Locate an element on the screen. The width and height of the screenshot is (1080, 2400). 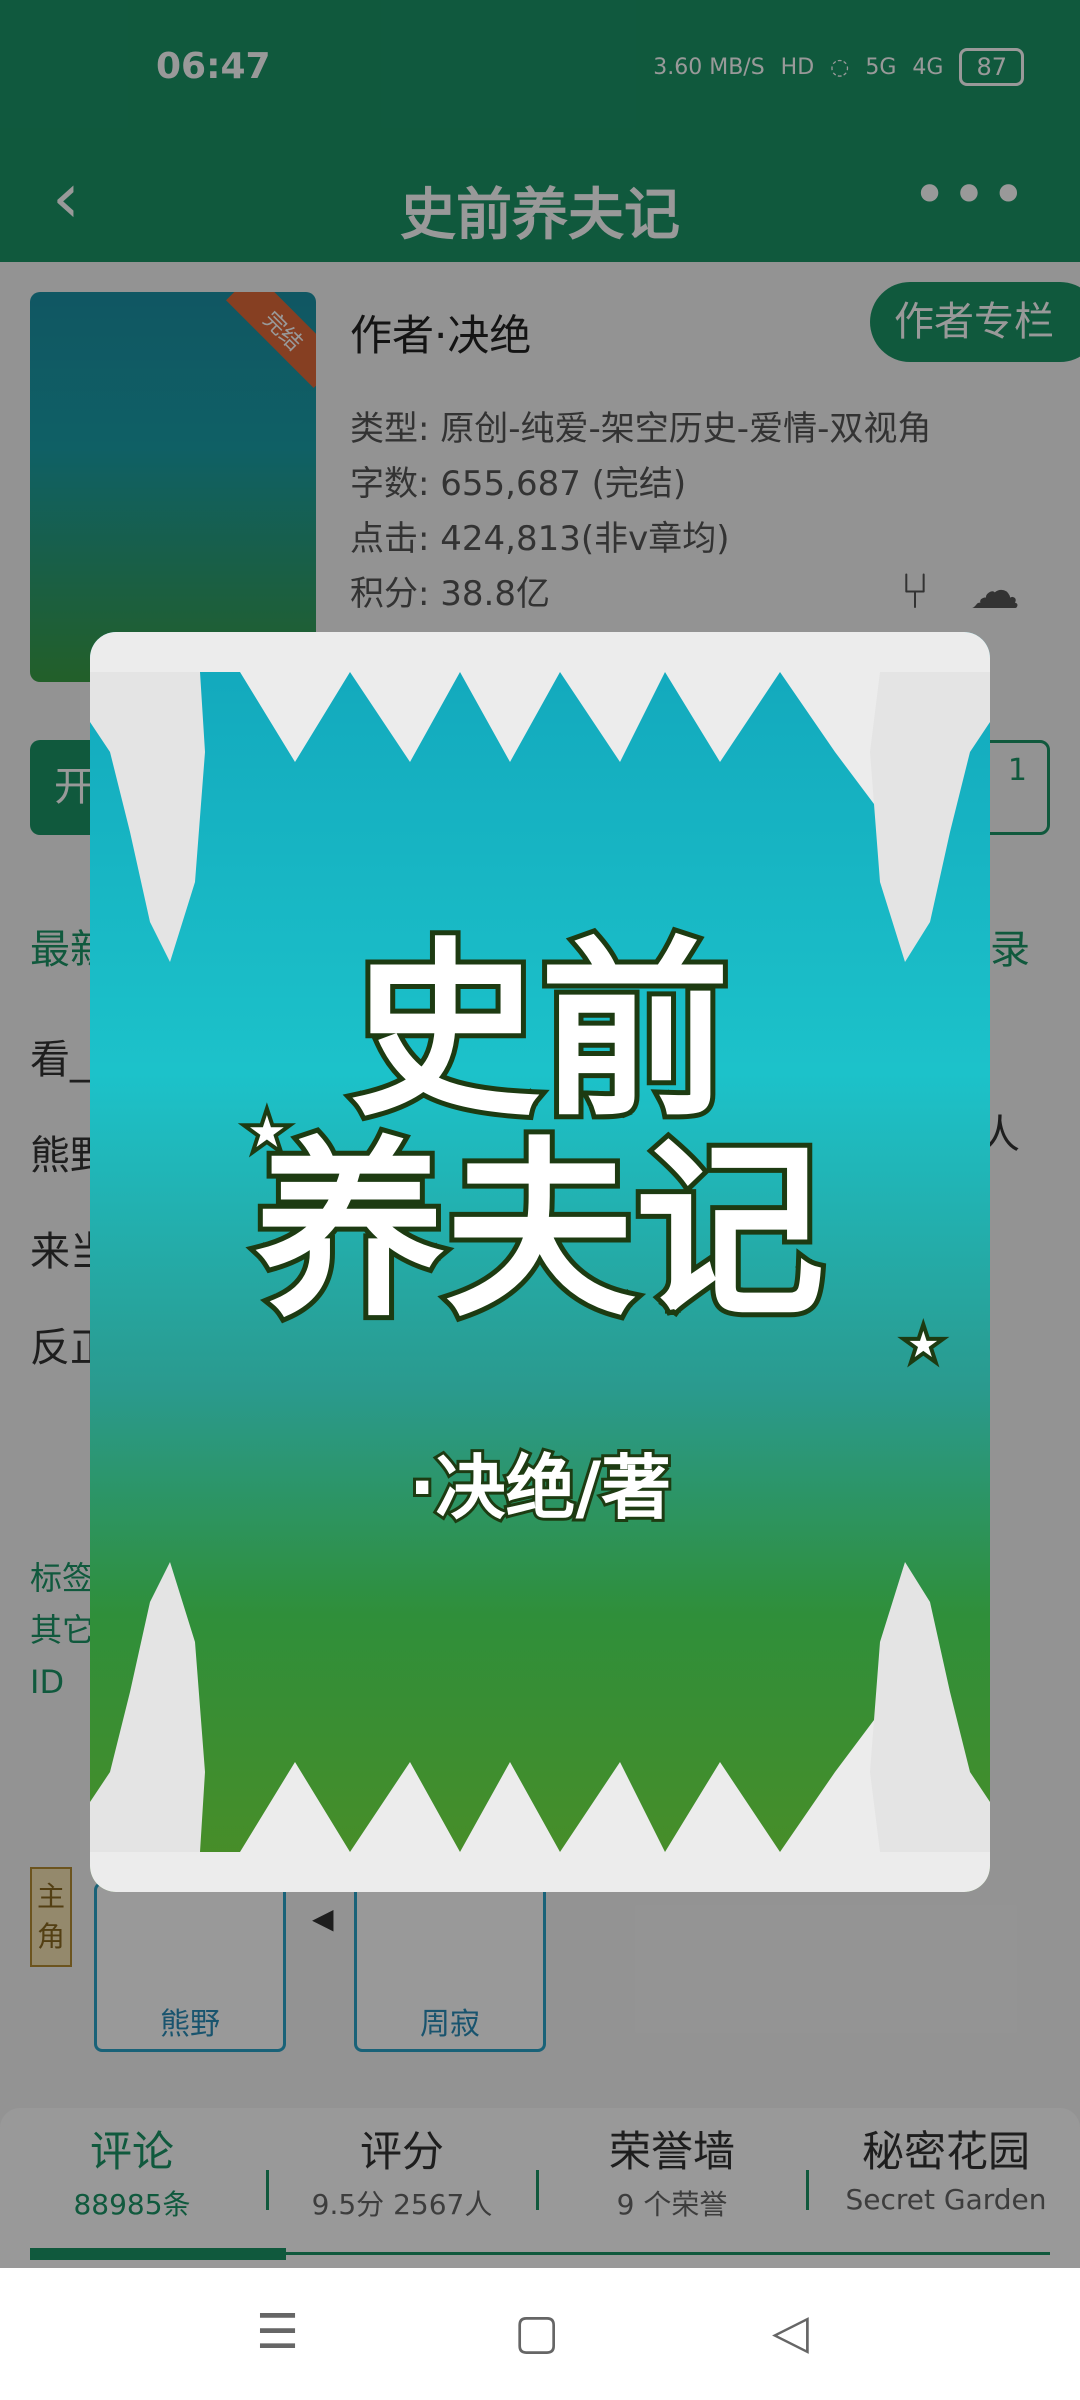
cover-title: 史前 养夫记 is located at coordinates (540, 1131).